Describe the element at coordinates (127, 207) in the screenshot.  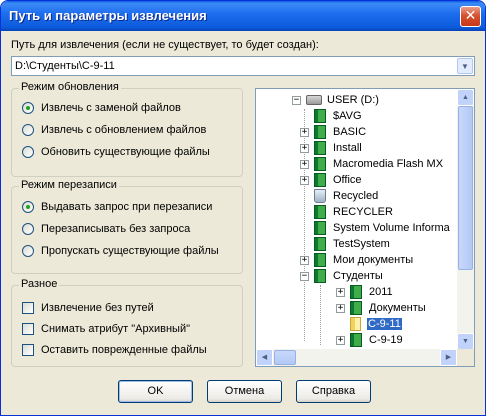
I see `radio-label: Выдавать запрос при перезаписи` at that location.